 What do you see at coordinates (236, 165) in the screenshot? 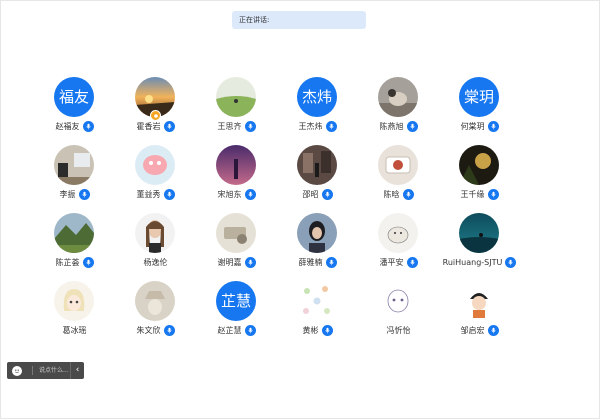
I see `purple-night-photo` at bounding box center [236, 165].